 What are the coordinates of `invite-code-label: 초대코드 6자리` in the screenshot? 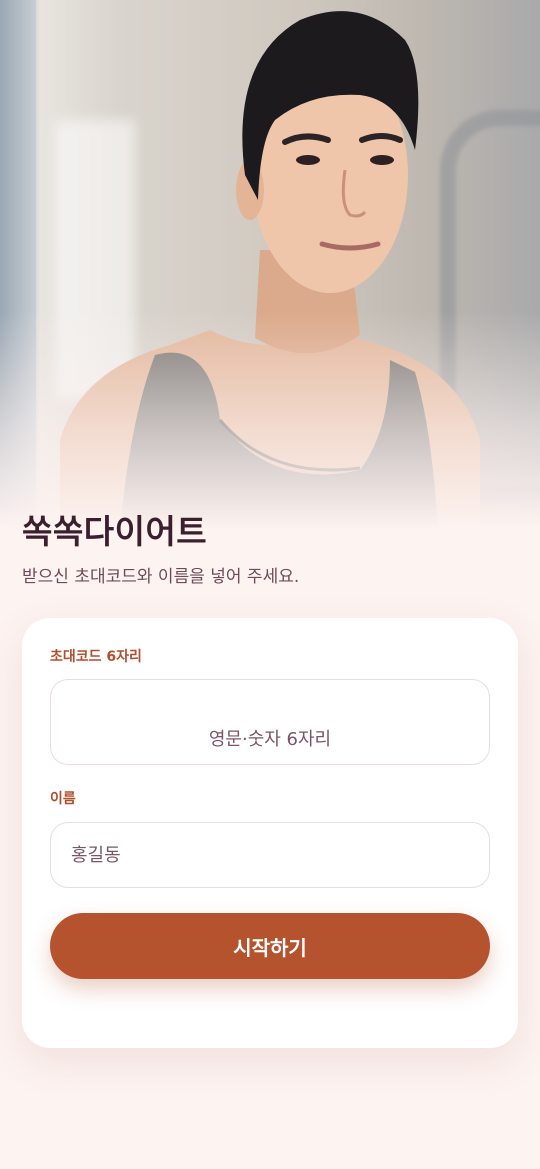 It's located at (96, 657).